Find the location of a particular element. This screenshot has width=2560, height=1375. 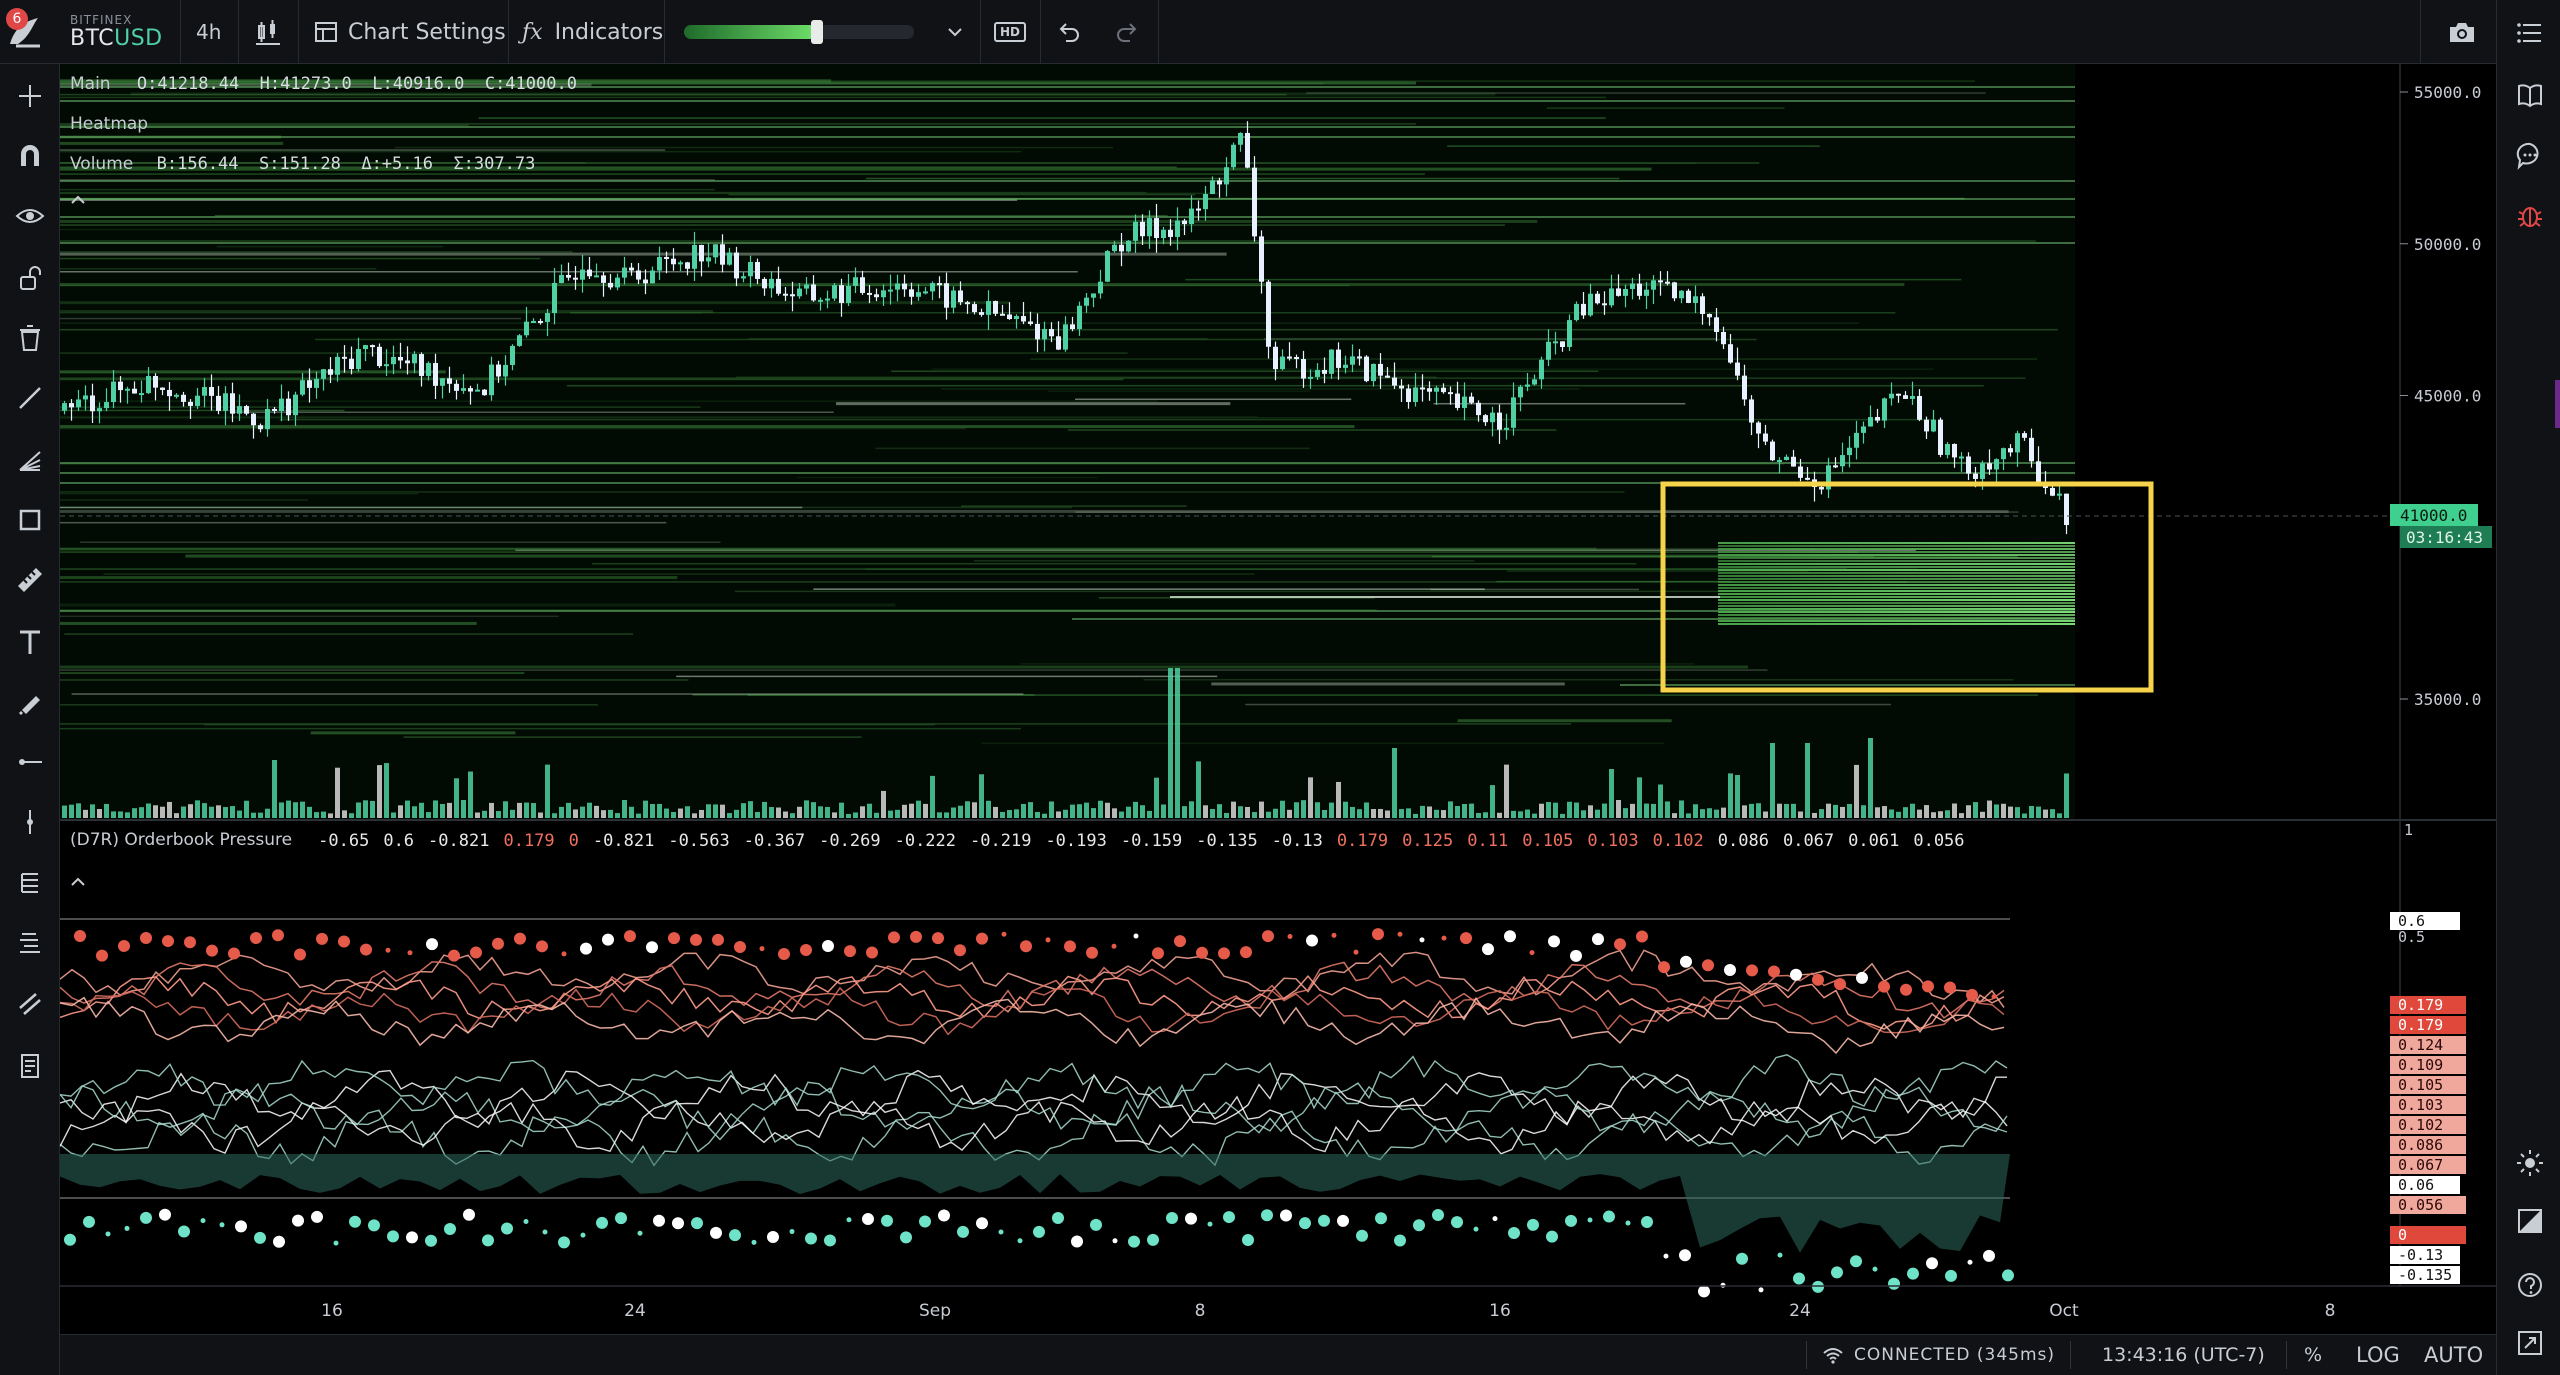

vertical-line-icon is located at coordinates (30, 822).